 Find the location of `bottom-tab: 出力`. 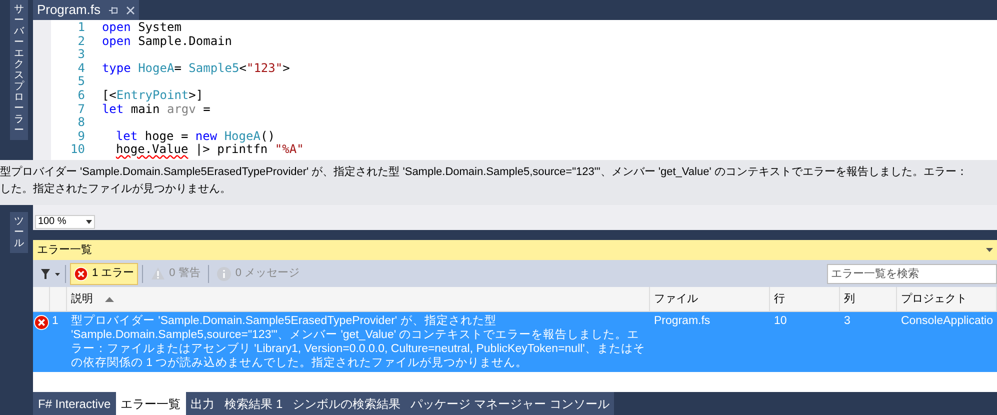

bottom-tab: 出力 is located at coordinates (203, 403).